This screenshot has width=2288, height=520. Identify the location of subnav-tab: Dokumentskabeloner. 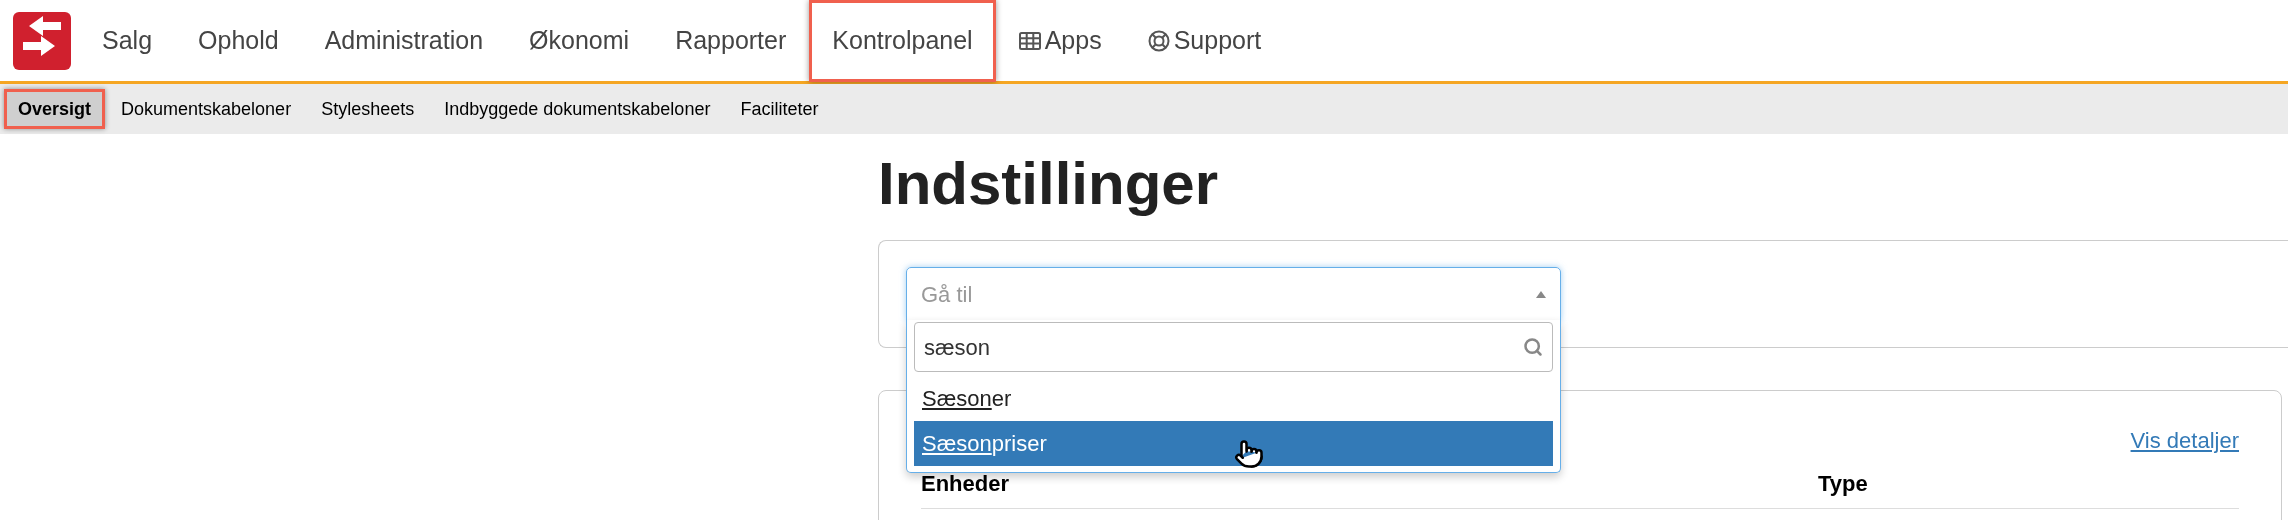
(206, 109).